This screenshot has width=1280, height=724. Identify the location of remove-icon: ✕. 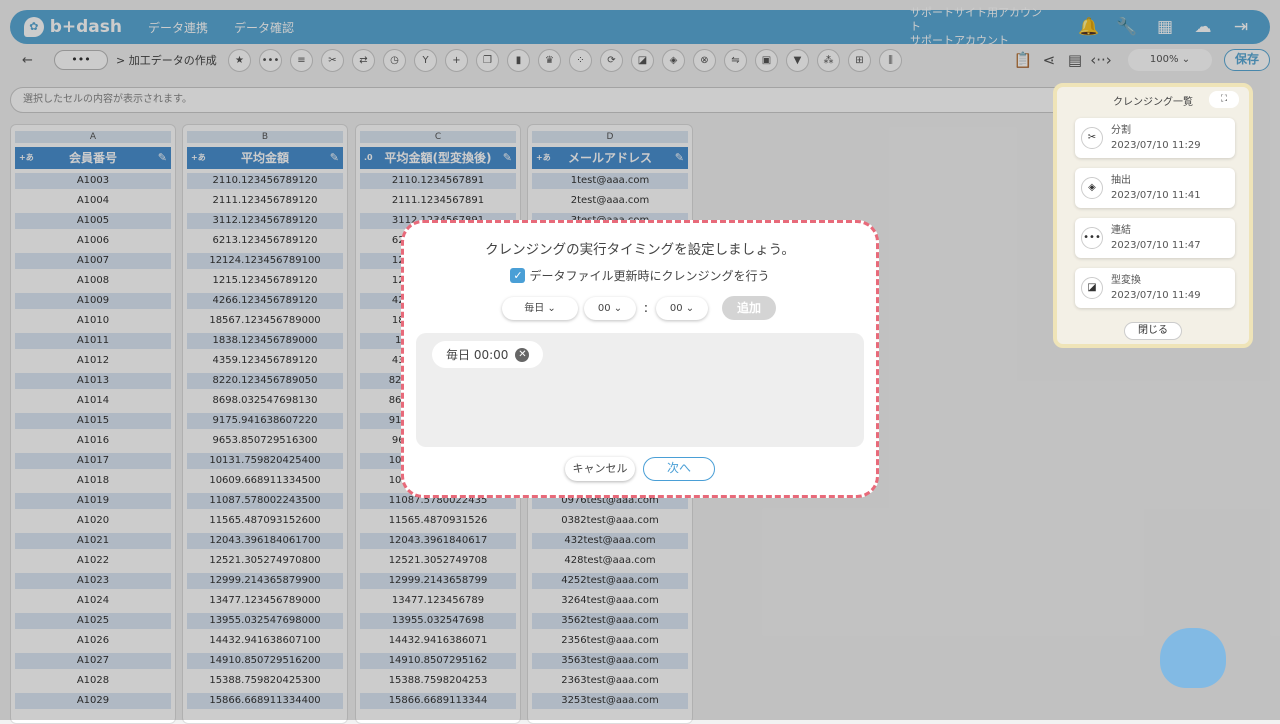
(522, 354).